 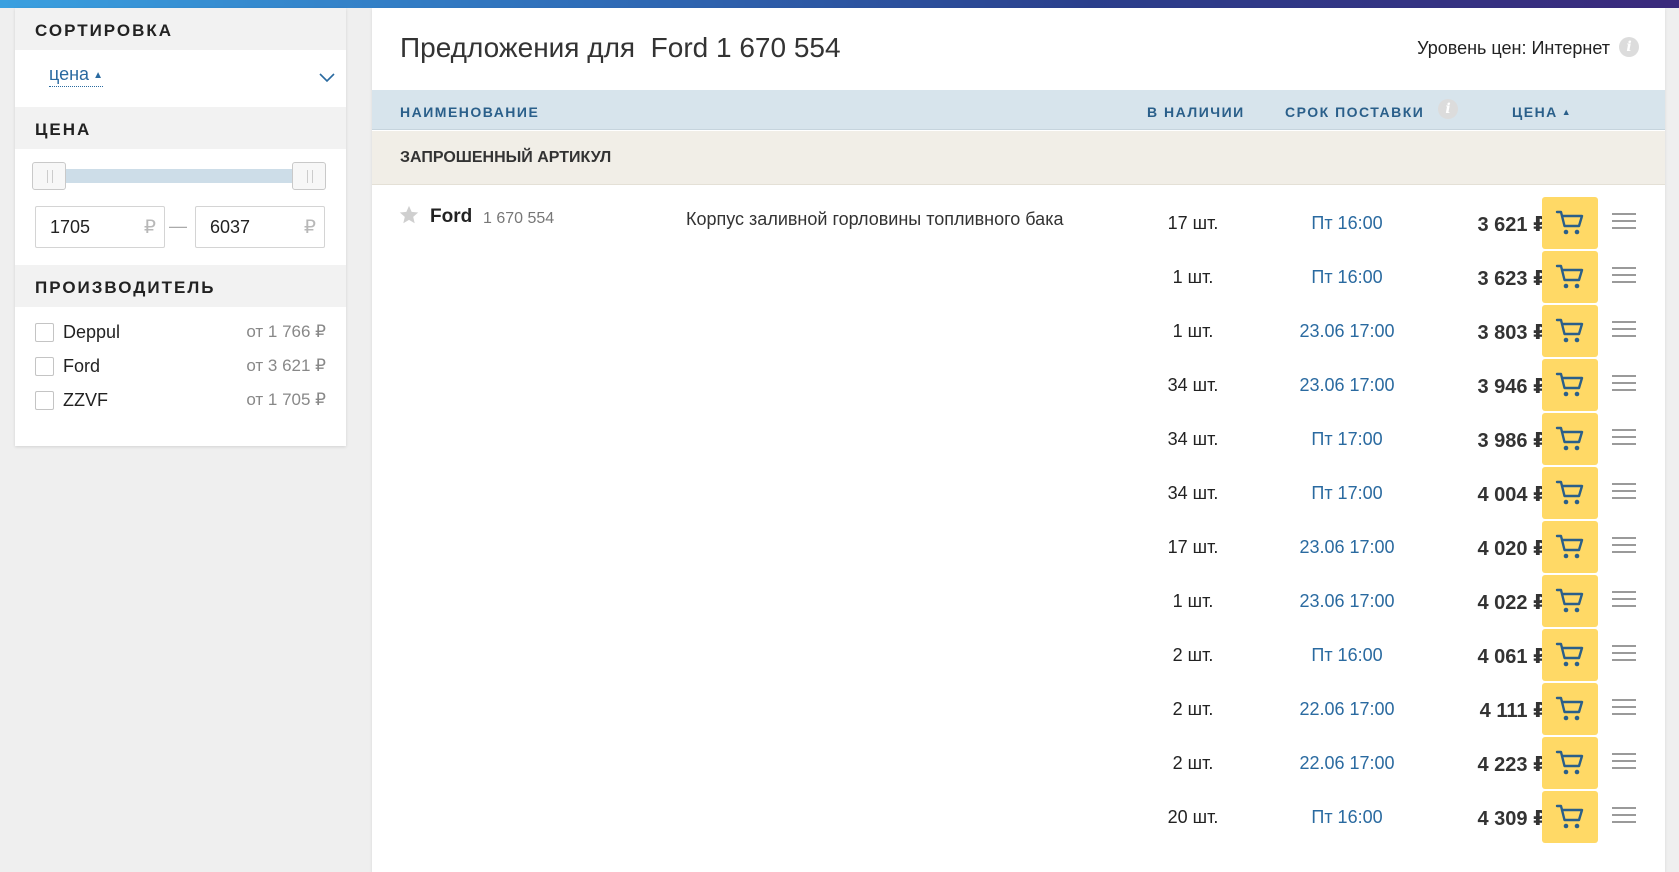 What do you see at coordinates (82, 366) in the screenshot?
I see `manufacturer-name: Ford` at bounding box center [82, 366].